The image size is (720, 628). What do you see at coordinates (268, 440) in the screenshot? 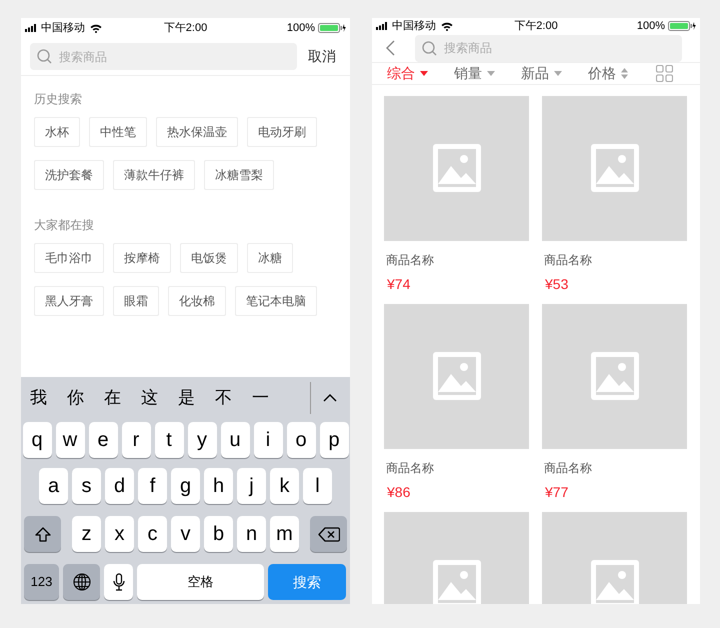
I see `letter-key: i` at bounding box center [268, 440].